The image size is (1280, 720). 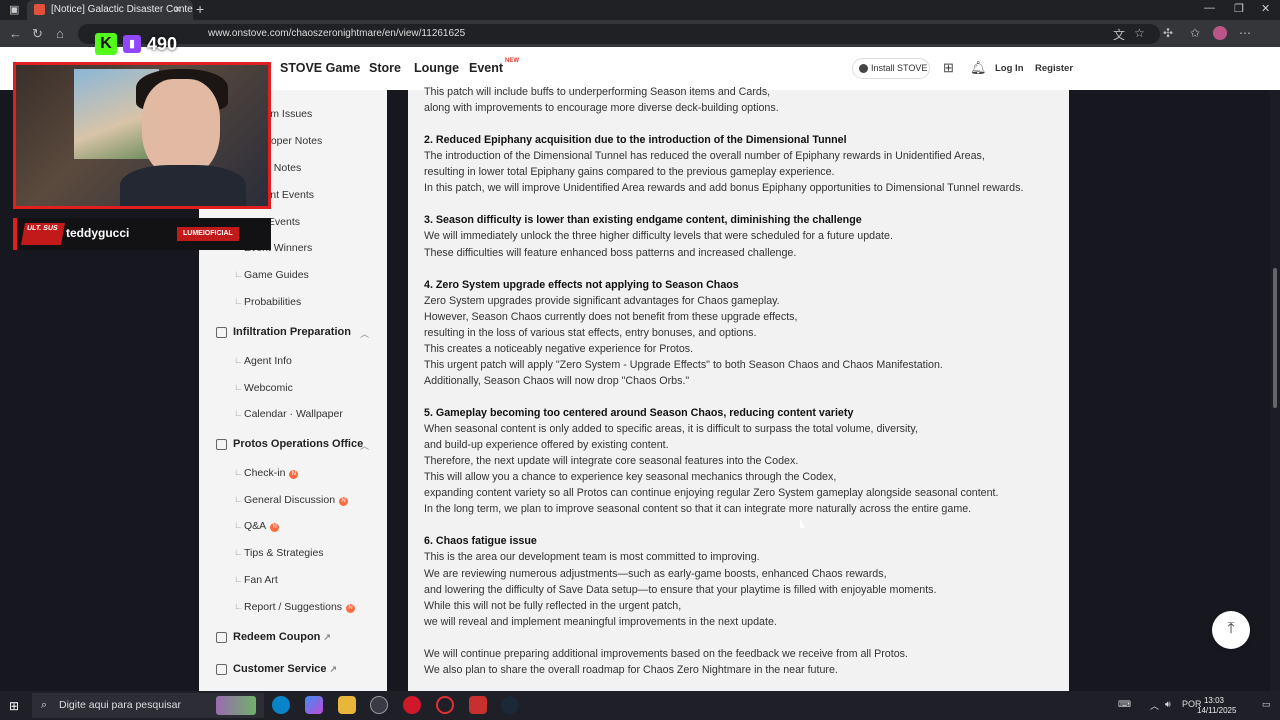 What do you see at coordinates (1220, 33) in the screenshot?
I see `profile-avatar` at bounding box center [1220, 33].